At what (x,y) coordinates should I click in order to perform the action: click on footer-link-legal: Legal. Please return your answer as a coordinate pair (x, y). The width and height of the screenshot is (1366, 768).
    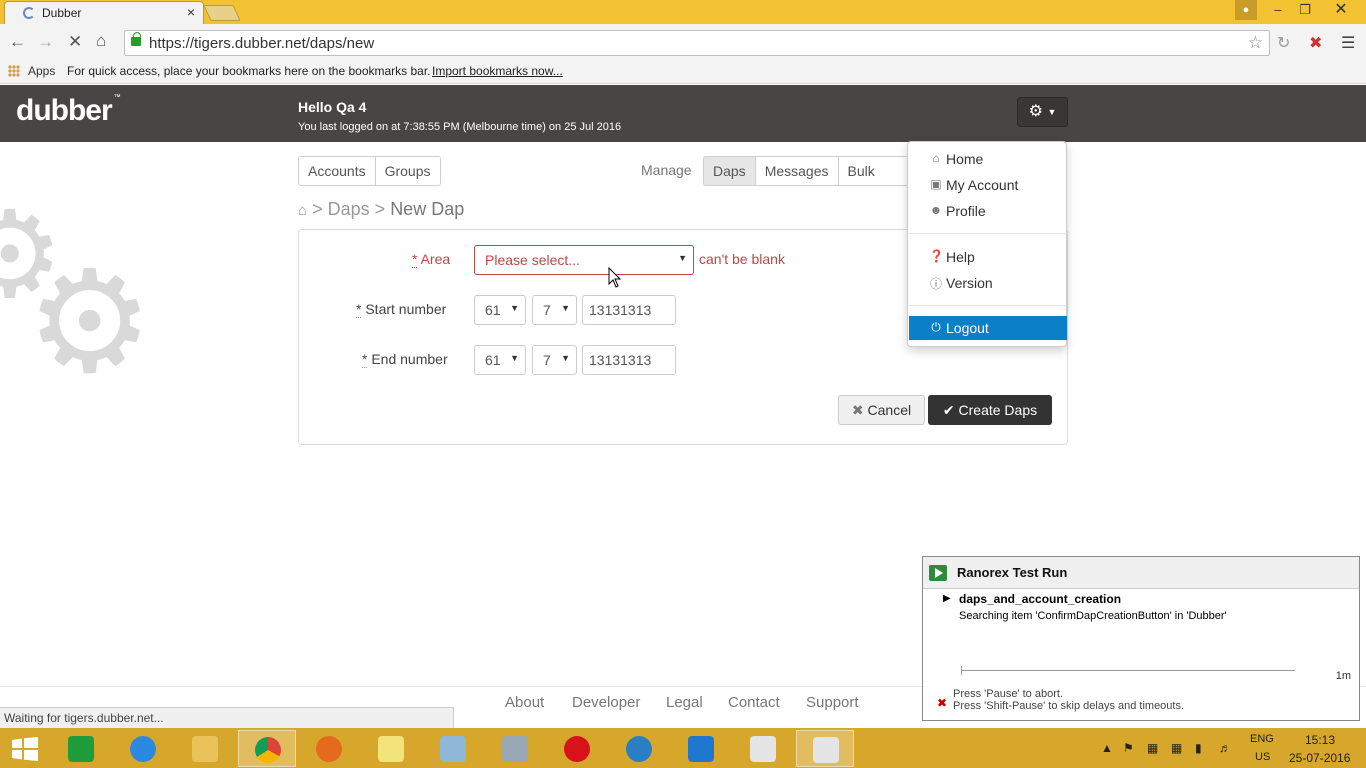
    Looking at the image, I should click on (684, 702).